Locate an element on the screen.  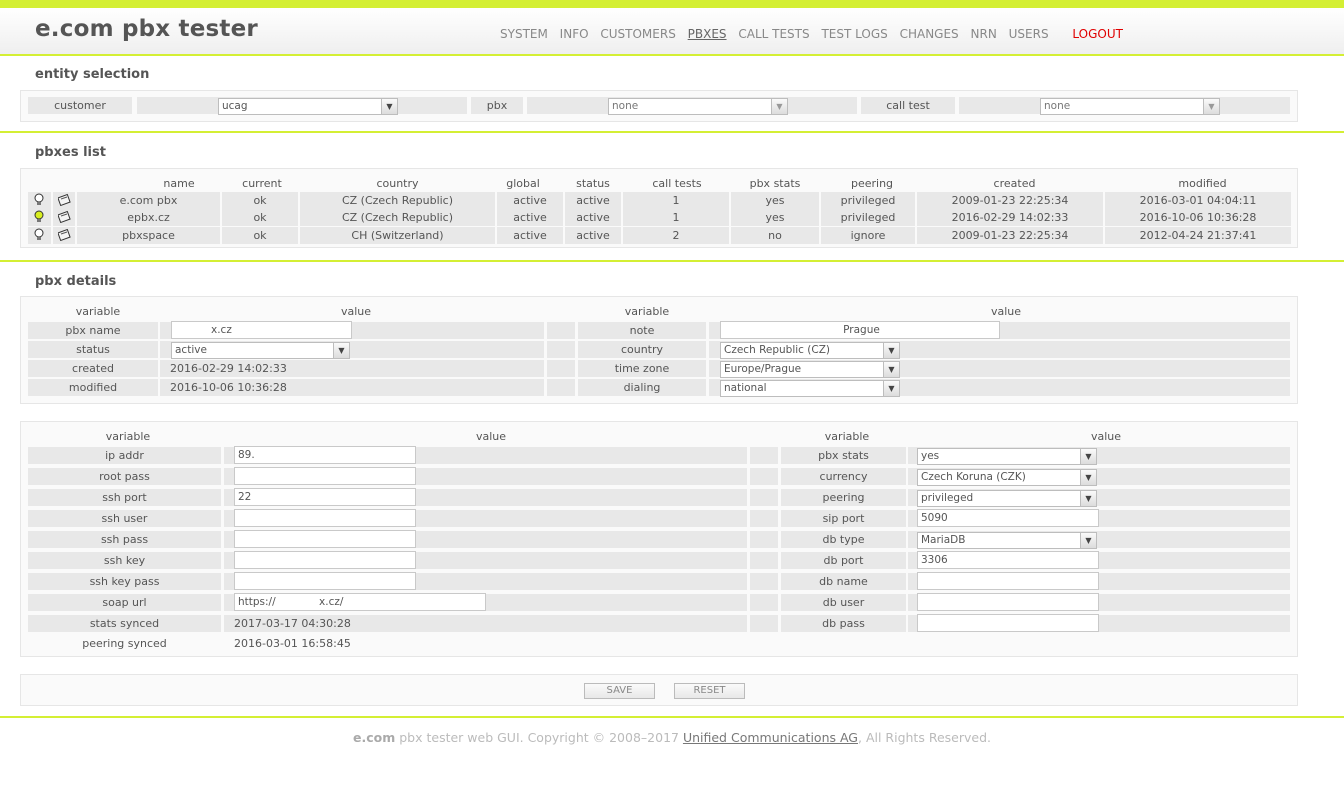
col-current: current is located at coordinates (262, 183).